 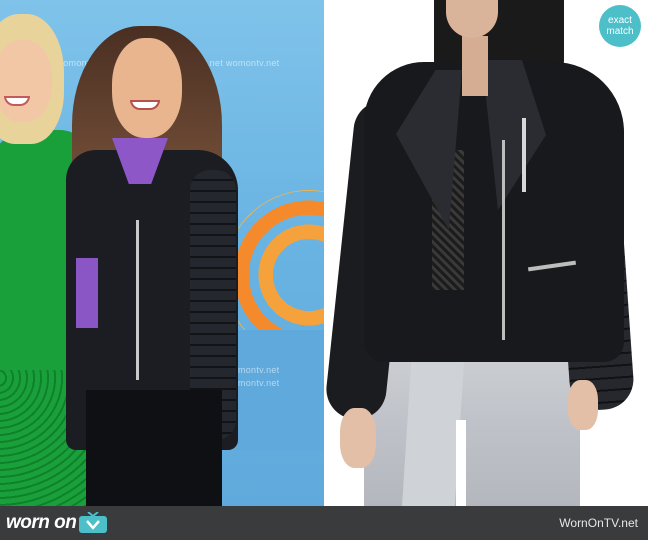 What do you see at coordinates (26, 81) in the screenshot?
I see `blonde-face` at bounding box center [26, 81].